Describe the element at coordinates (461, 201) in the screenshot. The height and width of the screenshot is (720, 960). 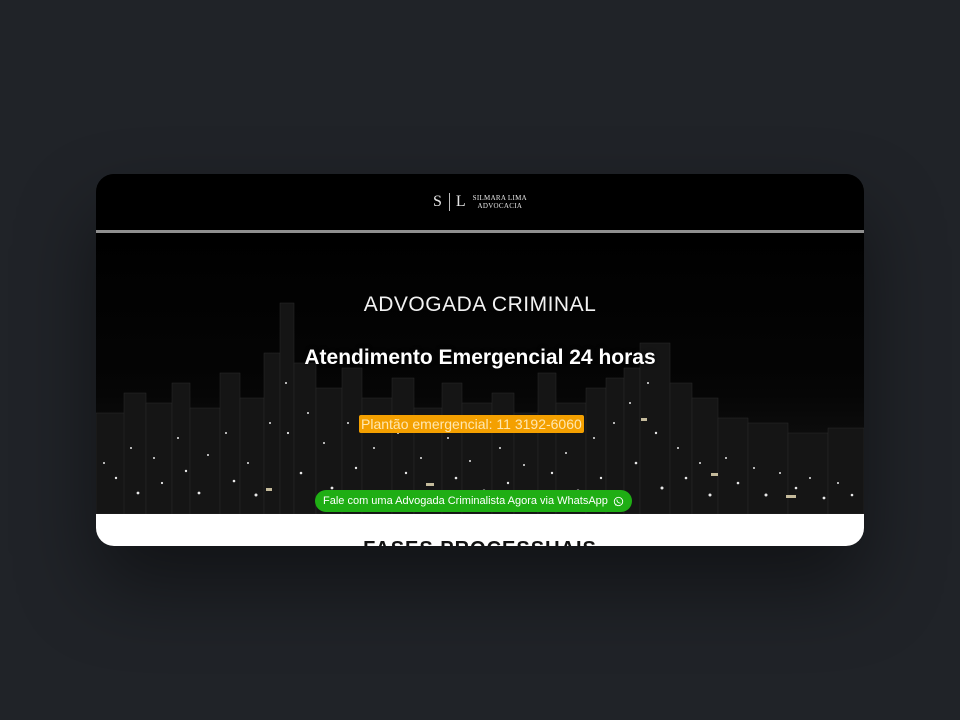
I see `logo-monogram-l: L` at that location.